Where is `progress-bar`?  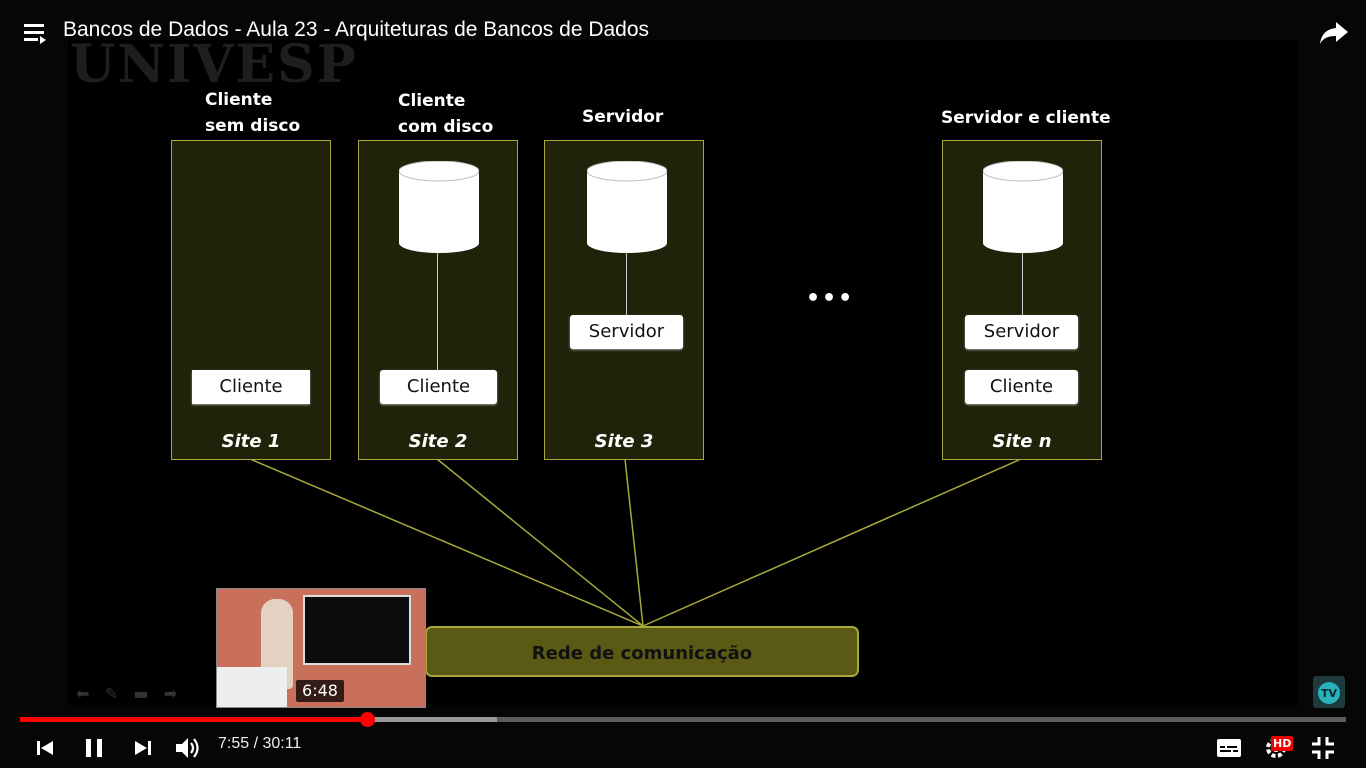
progress-bar is located at coordinates (683, 719).